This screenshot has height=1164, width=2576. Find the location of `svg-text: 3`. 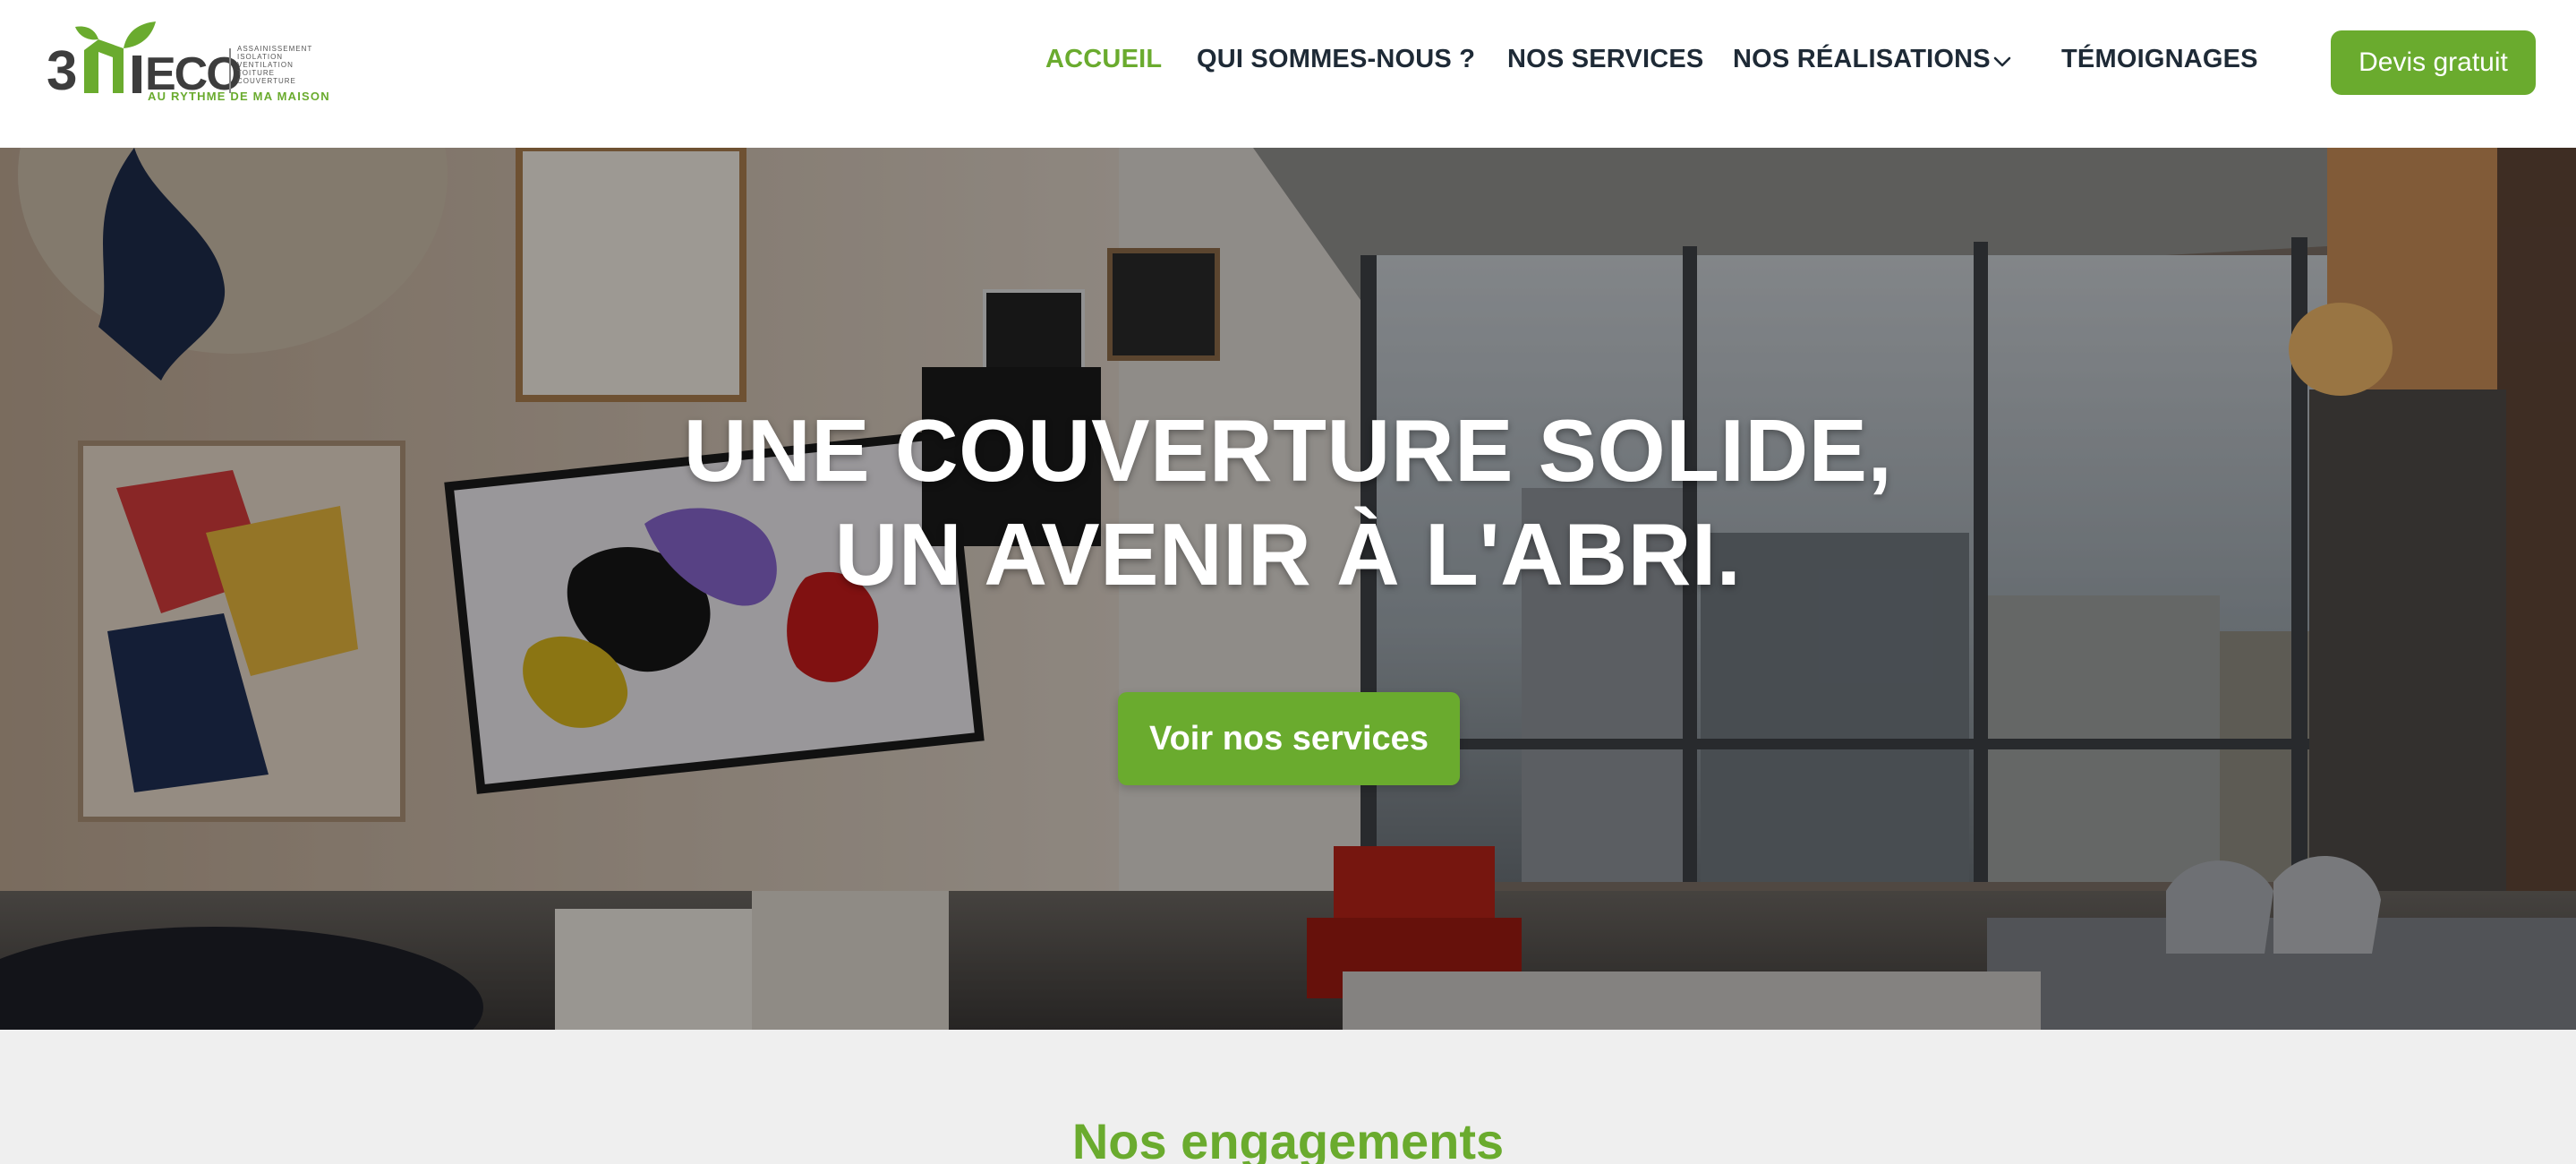

svg-text: 3 is located at coordinates (62, 71).